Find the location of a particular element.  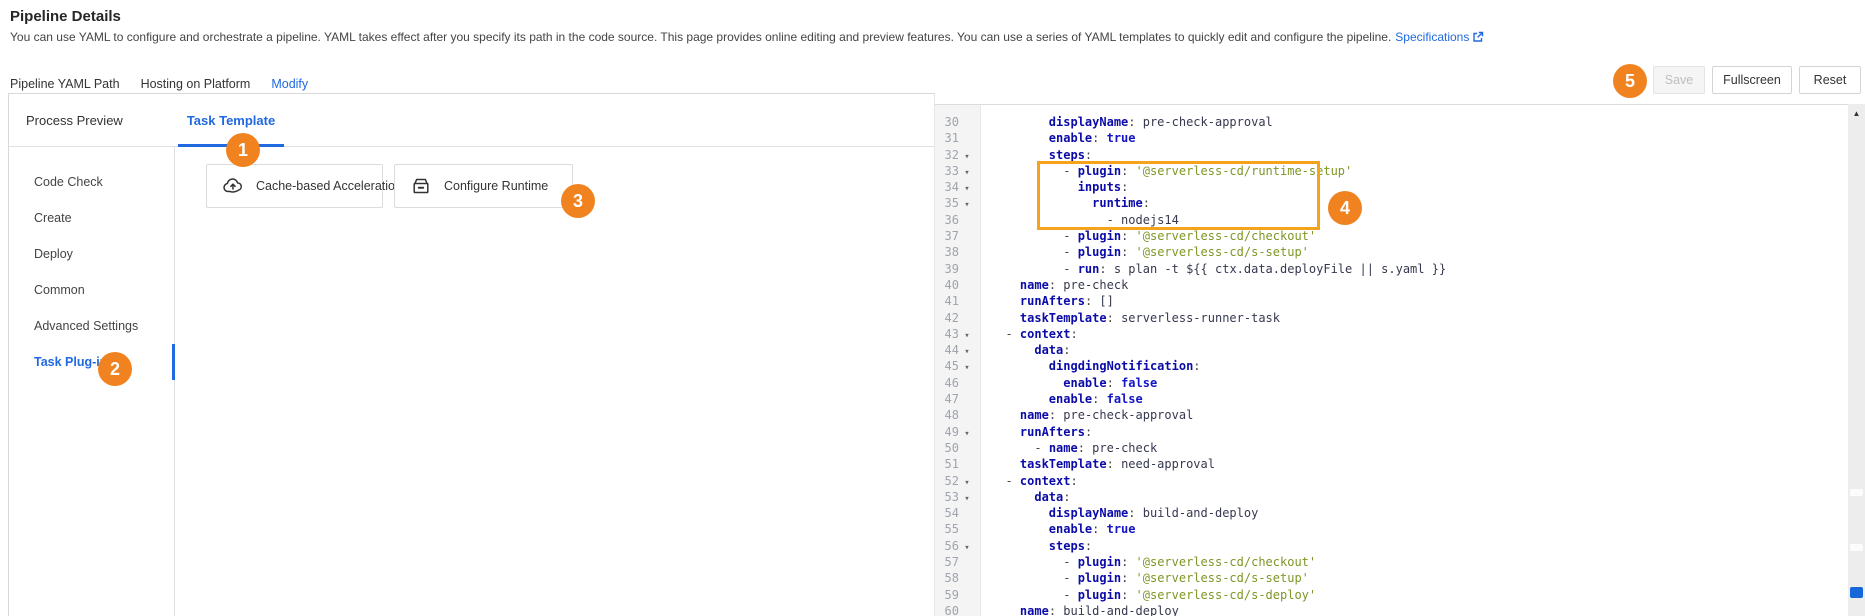

code-line: dingdingNotification: is located at coordinates (1419, 366).